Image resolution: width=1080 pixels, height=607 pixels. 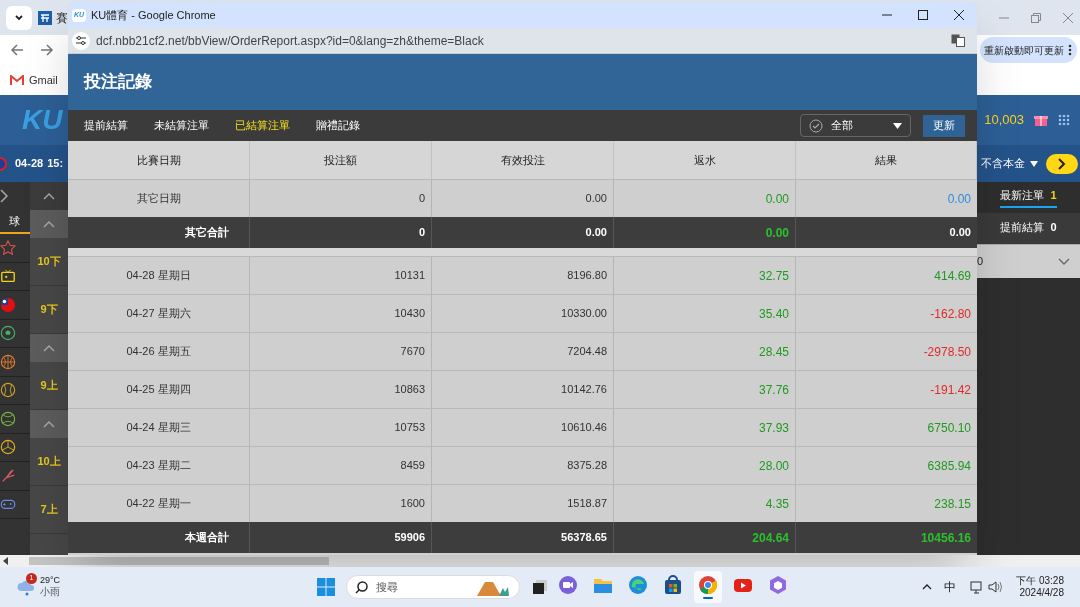 What do you see at coordinates (433, 587) in the screenshot?
I see `search-field: 搜尋` at bounding box center [433, 587].